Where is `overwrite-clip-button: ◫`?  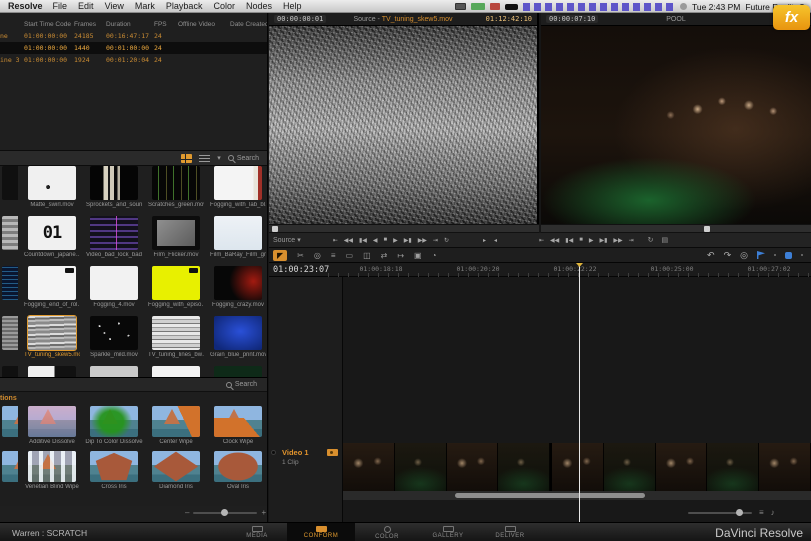 overwrite-clip-button: ◫ is located at coordinates (367, 255).